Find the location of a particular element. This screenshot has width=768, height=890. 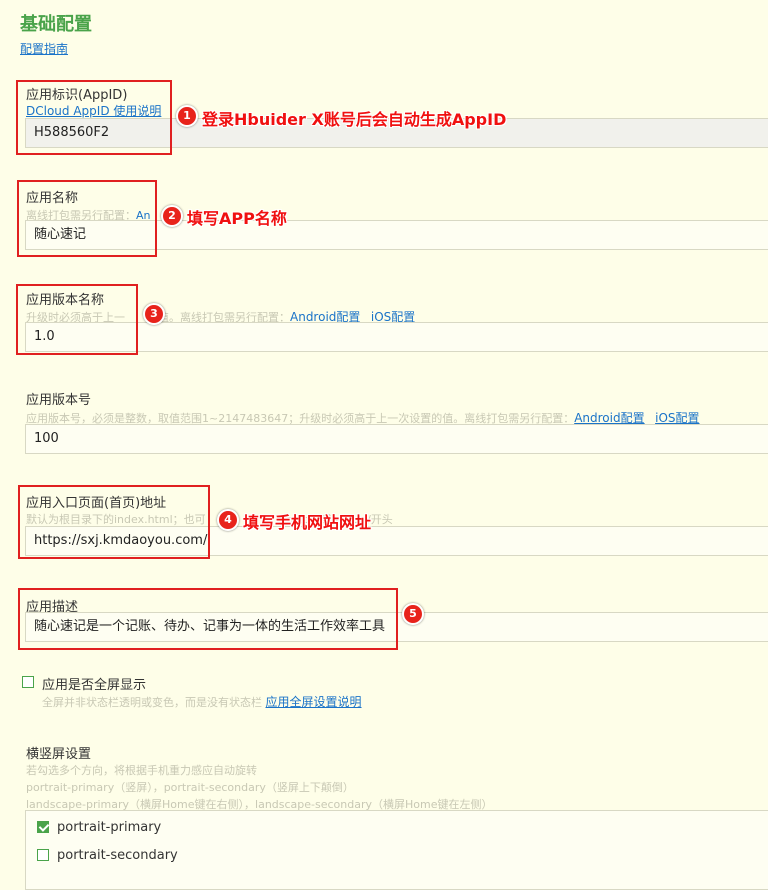

page-title: 基础配置 is located at coordinates (56, 24).